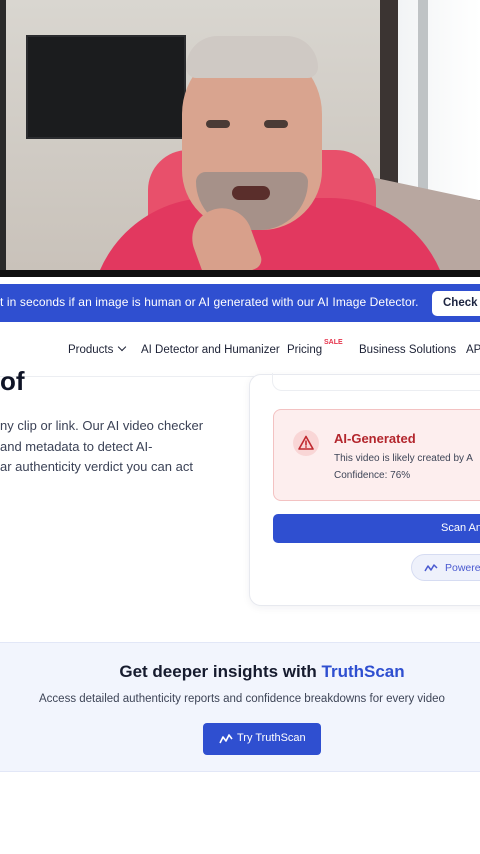 This screenshot has width=480, height=854. What do you see at coordinates (271, 738) in the screenshot?
I see `try-truthscan-label: Try TruthScan` at bounding box center [271, 738].